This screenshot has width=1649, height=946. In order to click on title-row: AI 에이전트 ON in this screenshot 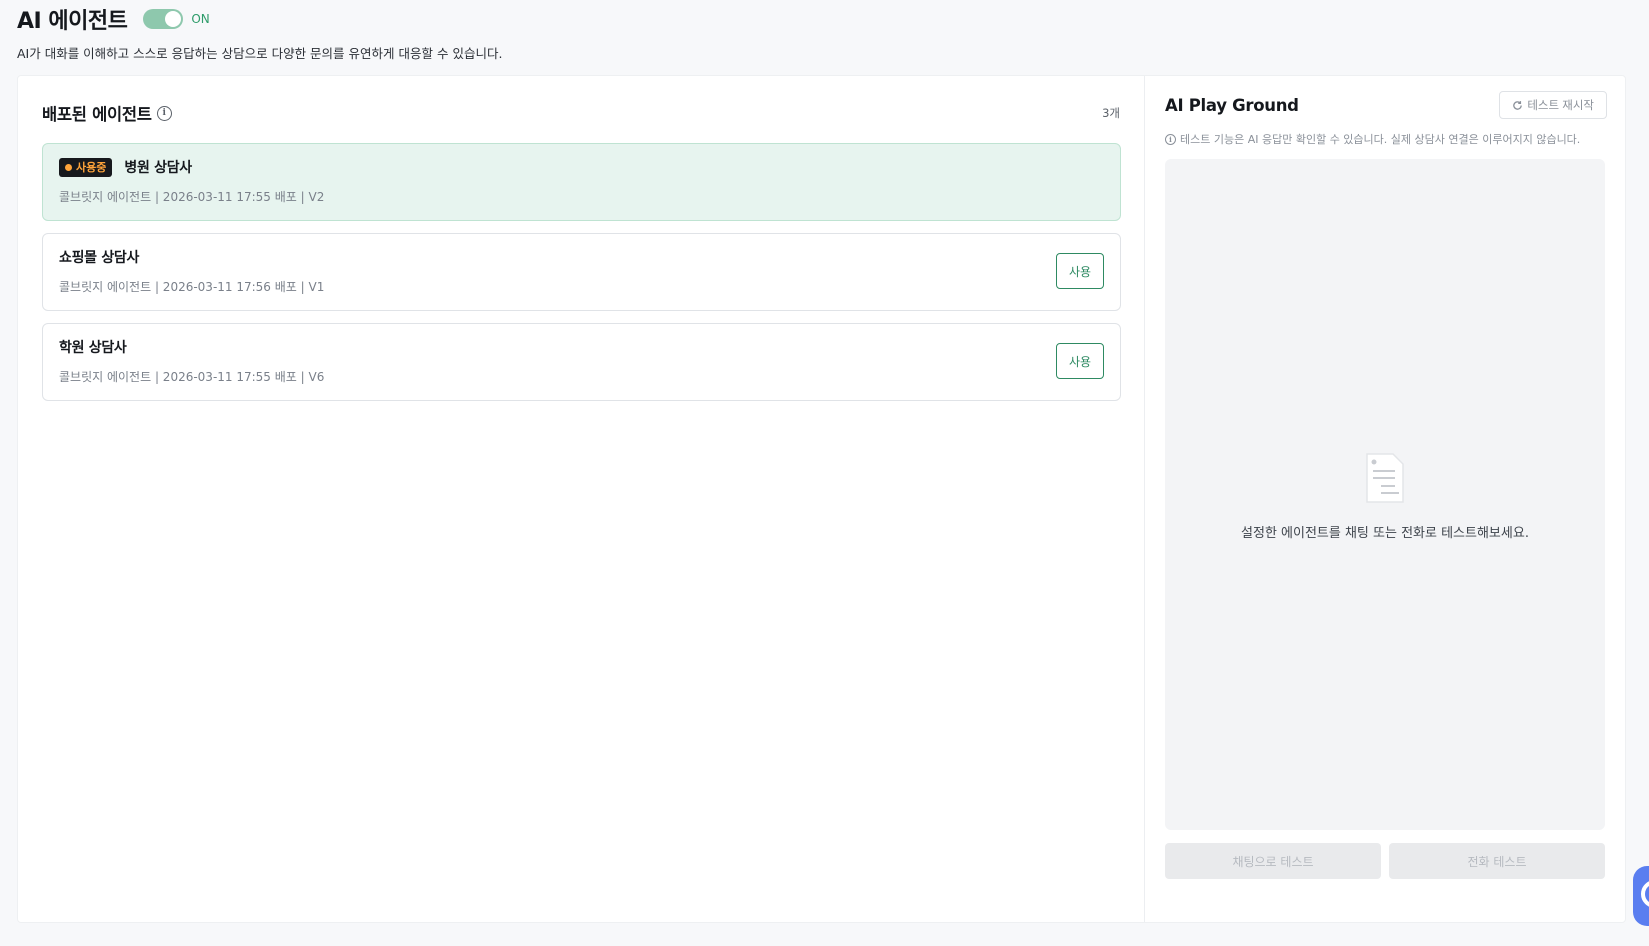, I will do `click(817, 19)`.